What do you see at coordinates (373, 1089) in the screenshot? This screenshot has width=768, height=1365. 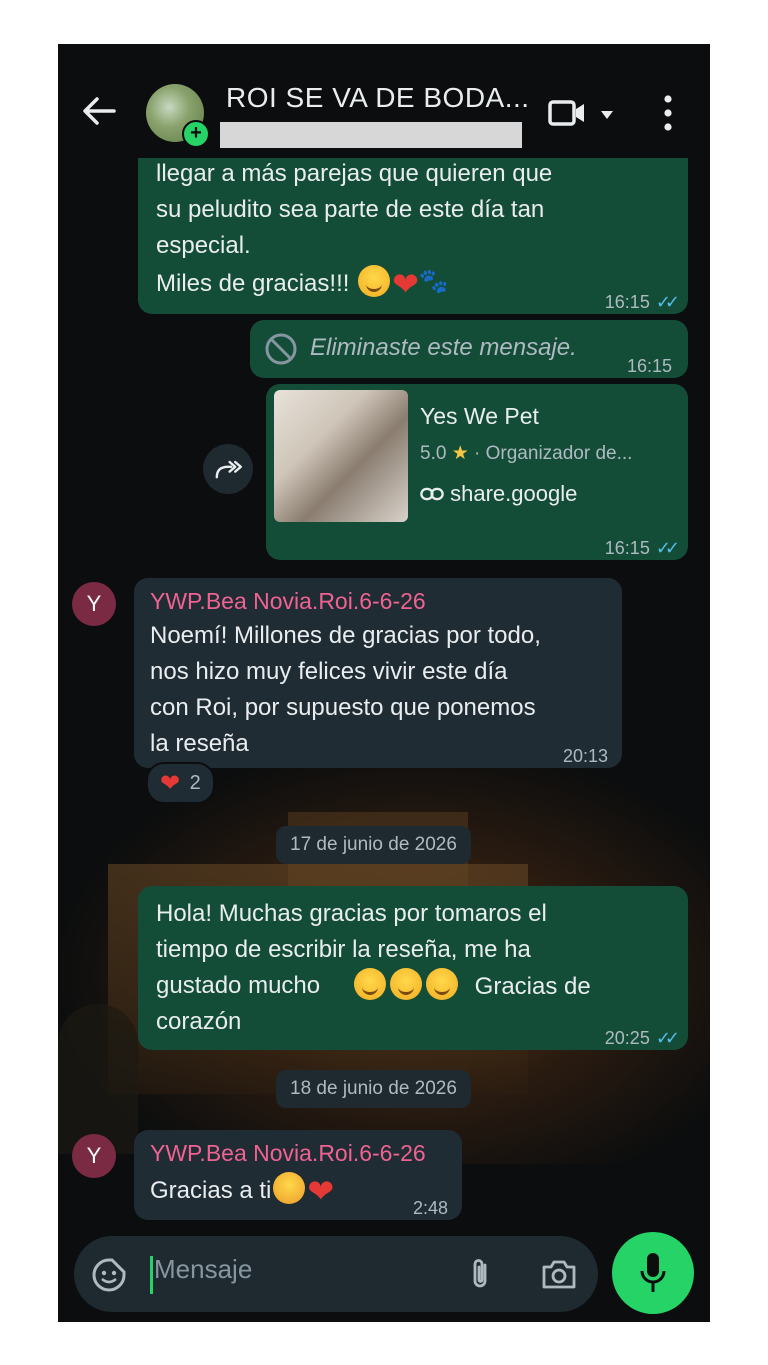 I see `date-separator: 18 de junio de 2026` at bounding box center [373, 1089].